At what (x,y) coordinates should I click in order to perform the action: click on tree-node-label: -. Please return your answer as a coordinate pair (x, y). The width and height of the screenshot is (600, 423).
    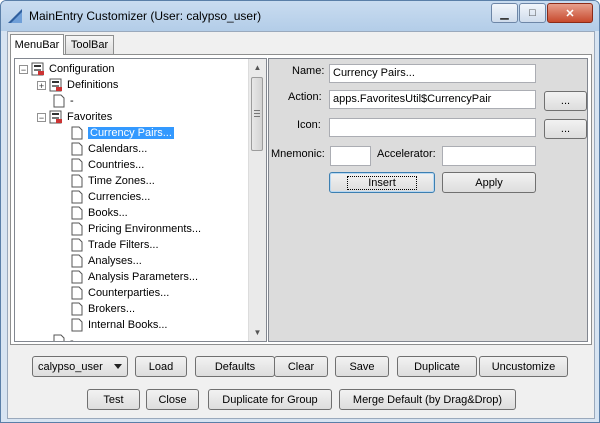
    Looking at the image, I should click on (72, 101).